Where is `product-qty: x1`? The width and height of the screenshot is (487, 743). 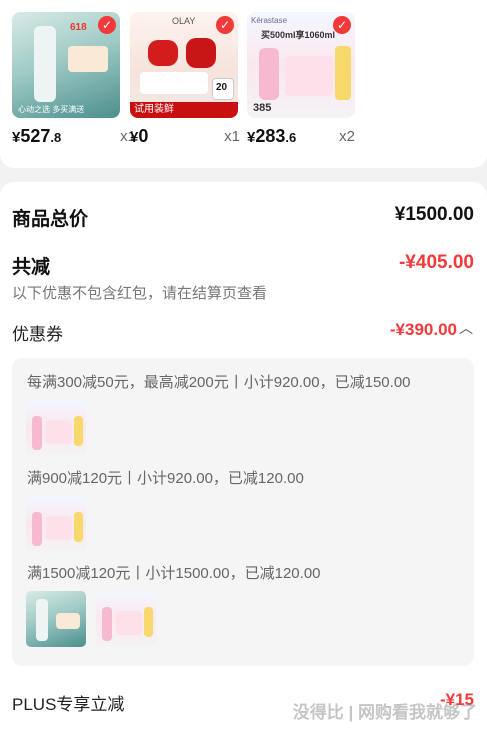
product-qty: x1 is located at coordinates (232, 136).